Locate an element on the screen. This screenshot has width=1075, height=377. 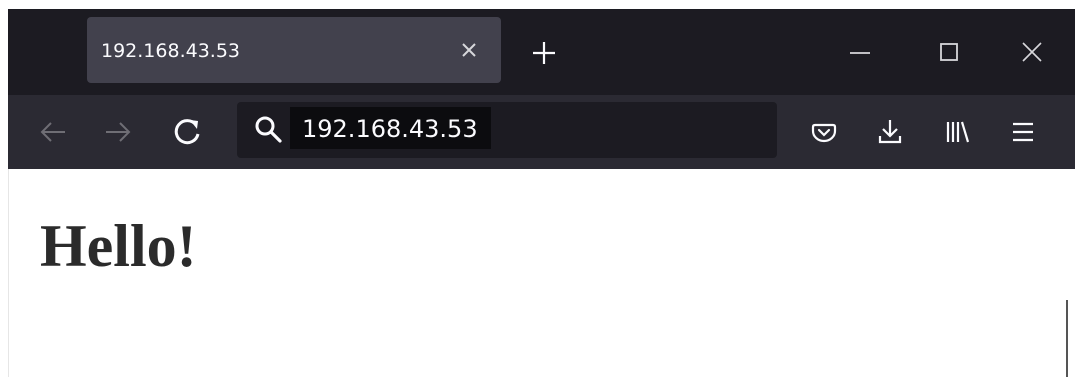
close-window-icon is located at coordinates (1032, 53).